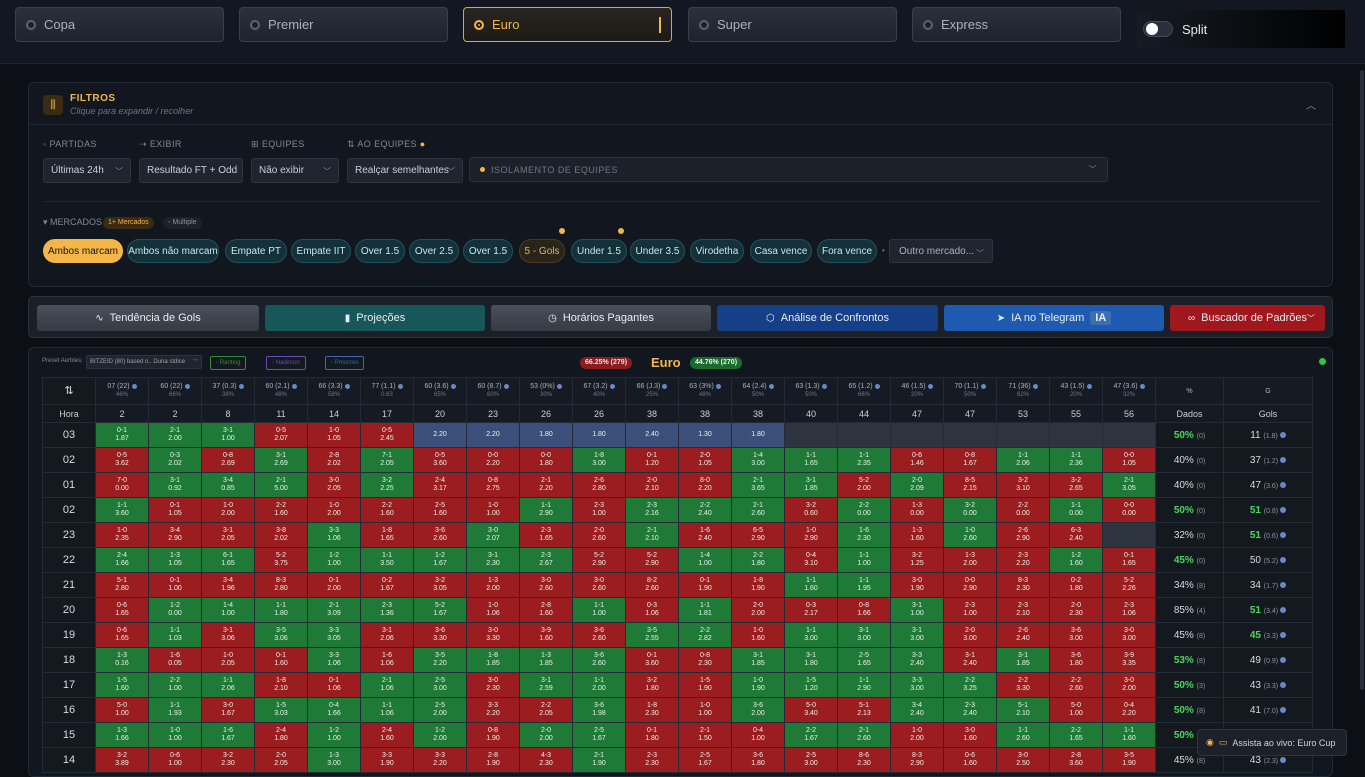 The image size is (1365, 777). Describe the element at coordinates (917, 760) in the screenshot. I see `result-cell: 8-3 2.90` at that location.